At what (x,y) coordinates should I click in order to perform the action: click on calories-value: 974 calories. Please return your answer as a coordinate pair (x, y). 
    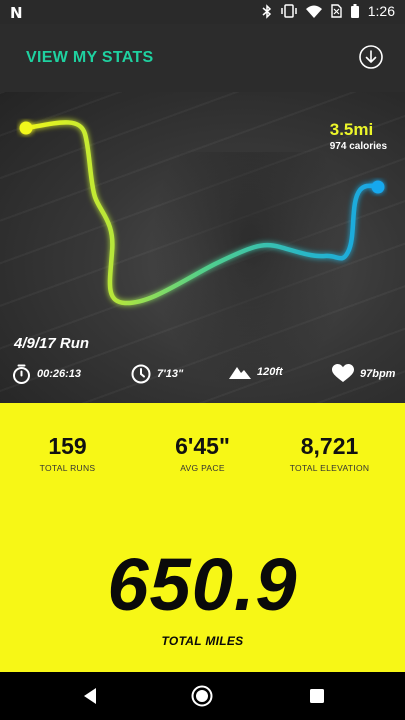
    Looking at the image, I should click on (358, 146).